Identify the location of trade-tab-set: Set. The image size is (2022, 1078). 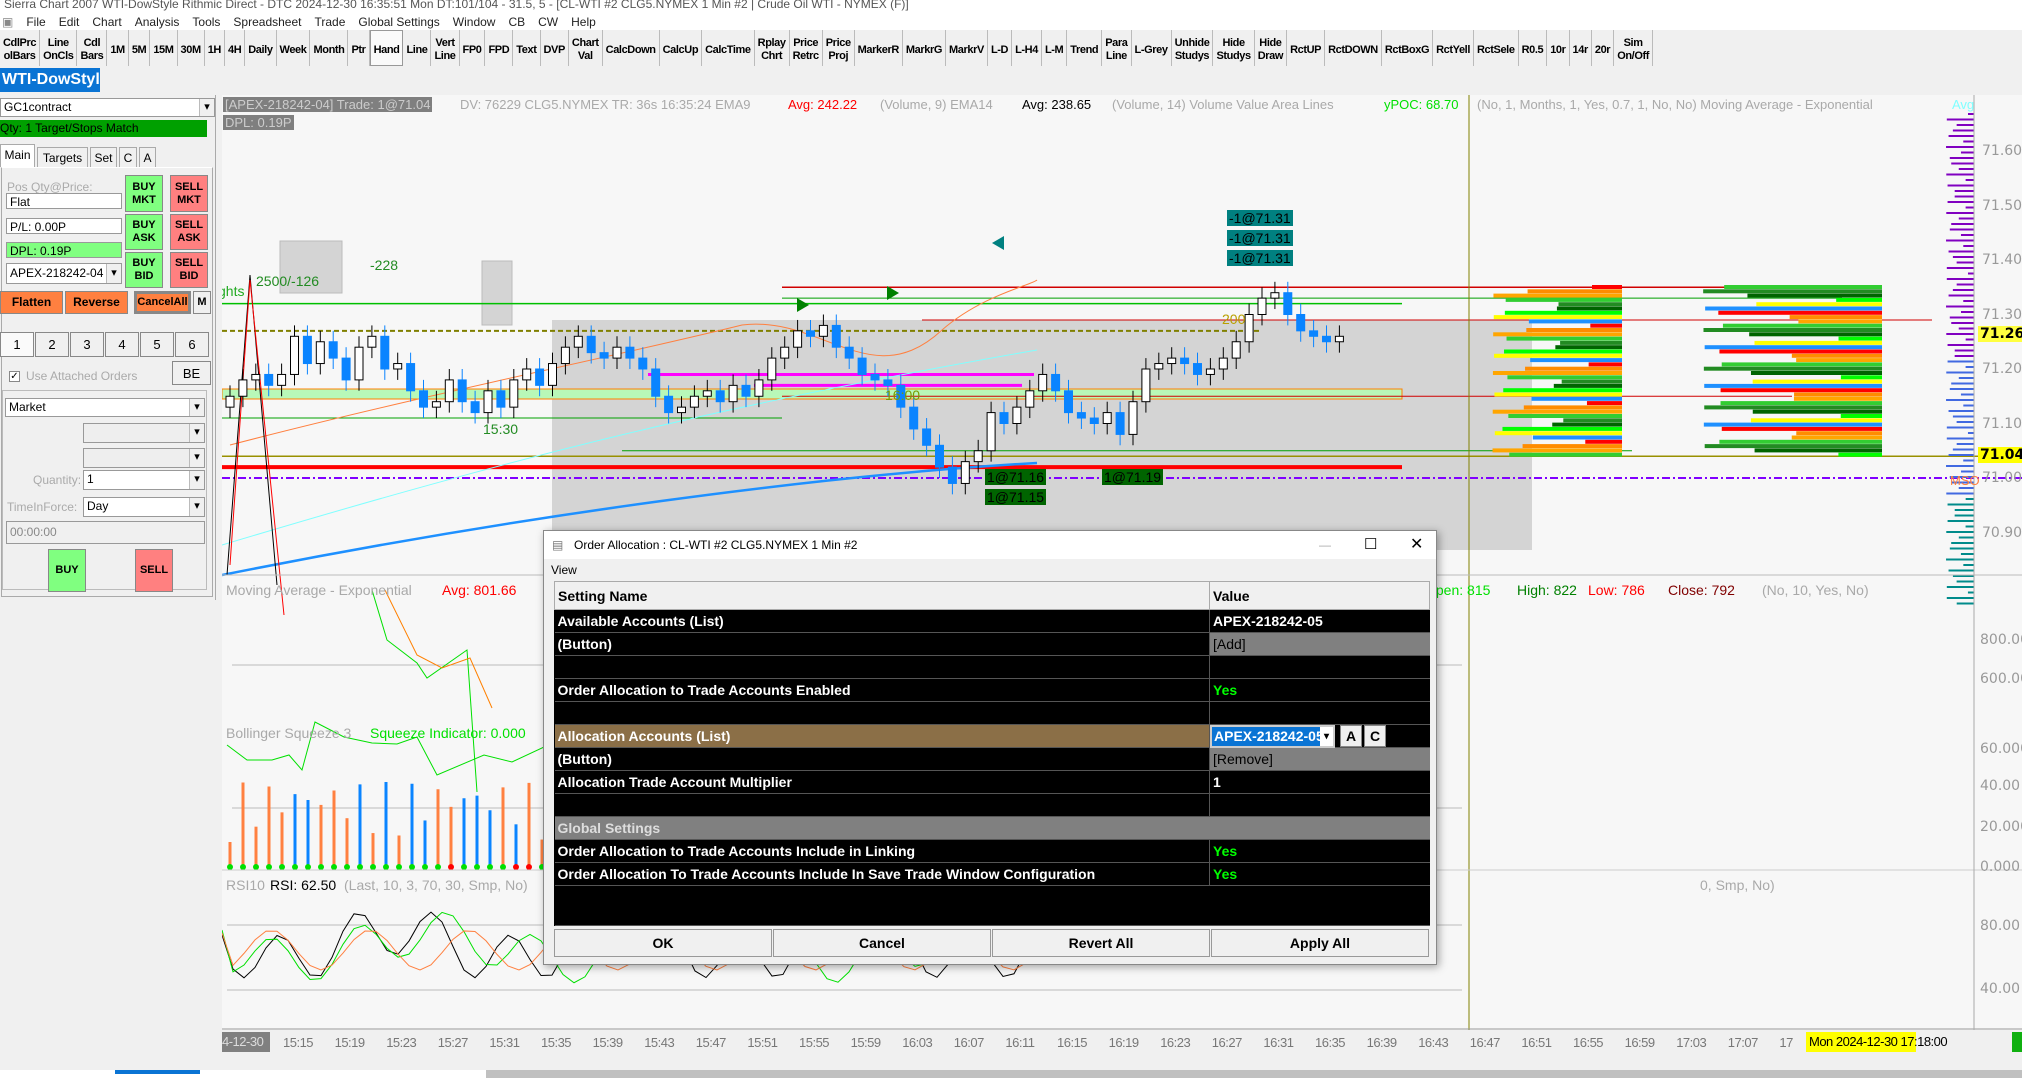
(103, 157).